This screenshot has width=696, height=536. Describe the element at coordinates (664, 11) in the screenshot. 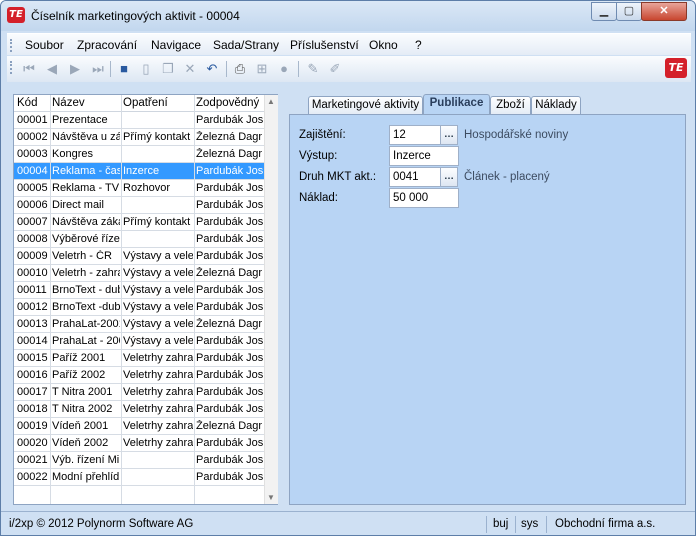

I see `close-button: ✕` at that location.